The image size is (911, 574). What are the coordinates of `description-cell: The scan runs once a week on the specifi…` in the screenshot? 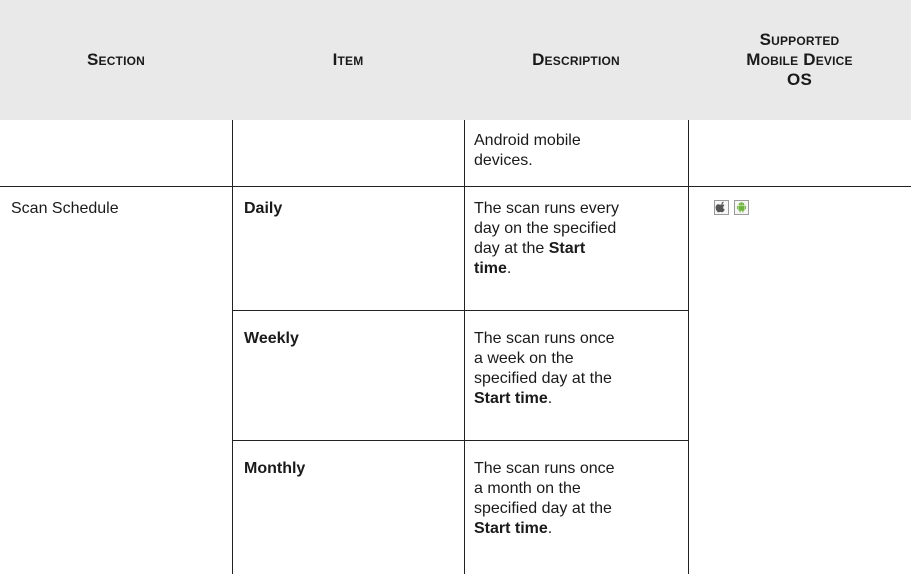 It's located at (544, 368).